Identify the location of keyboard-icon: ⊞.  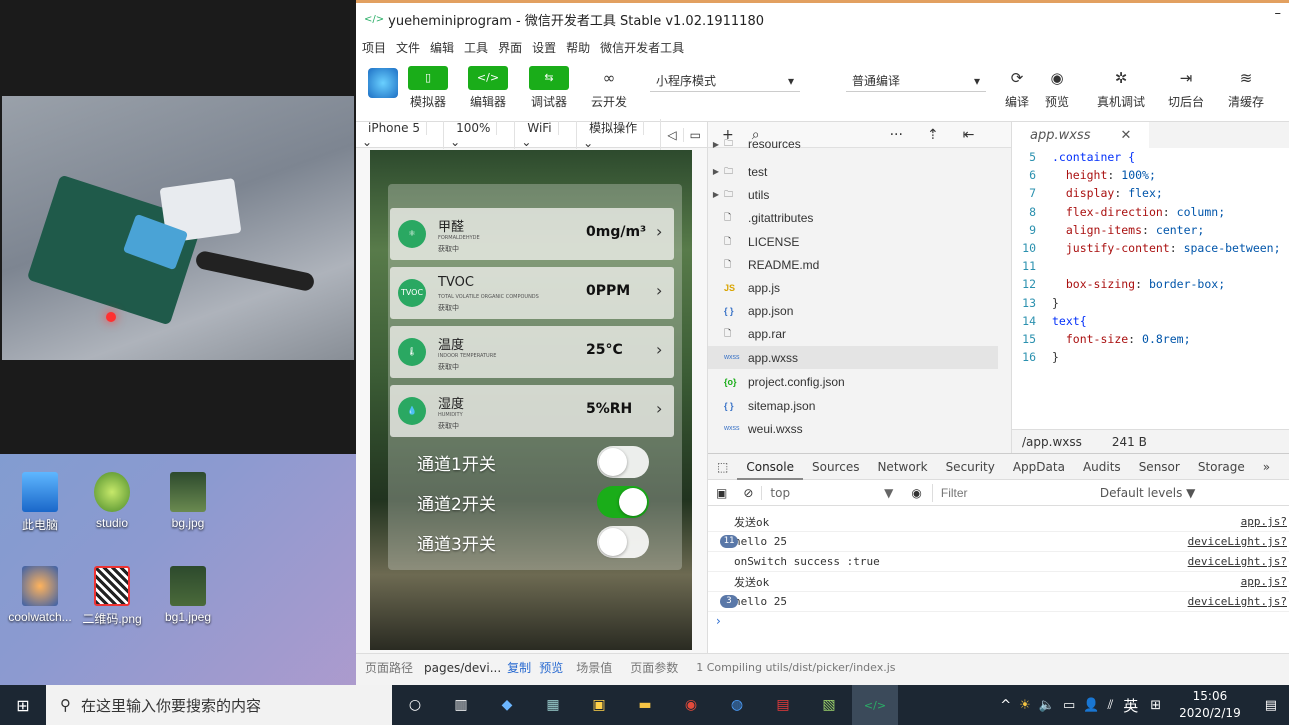
(1155, 705).